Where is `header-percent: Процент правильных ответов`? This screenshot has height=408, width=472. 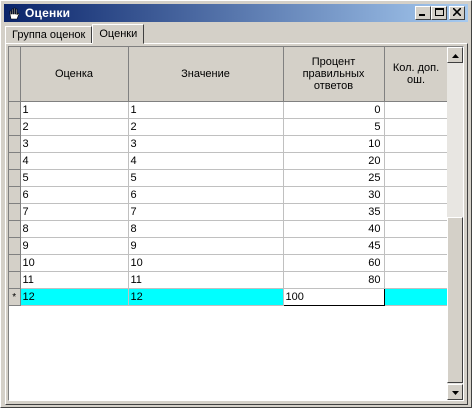 header-percent: Процент правильных ответов is located at coordinates (334, 74).